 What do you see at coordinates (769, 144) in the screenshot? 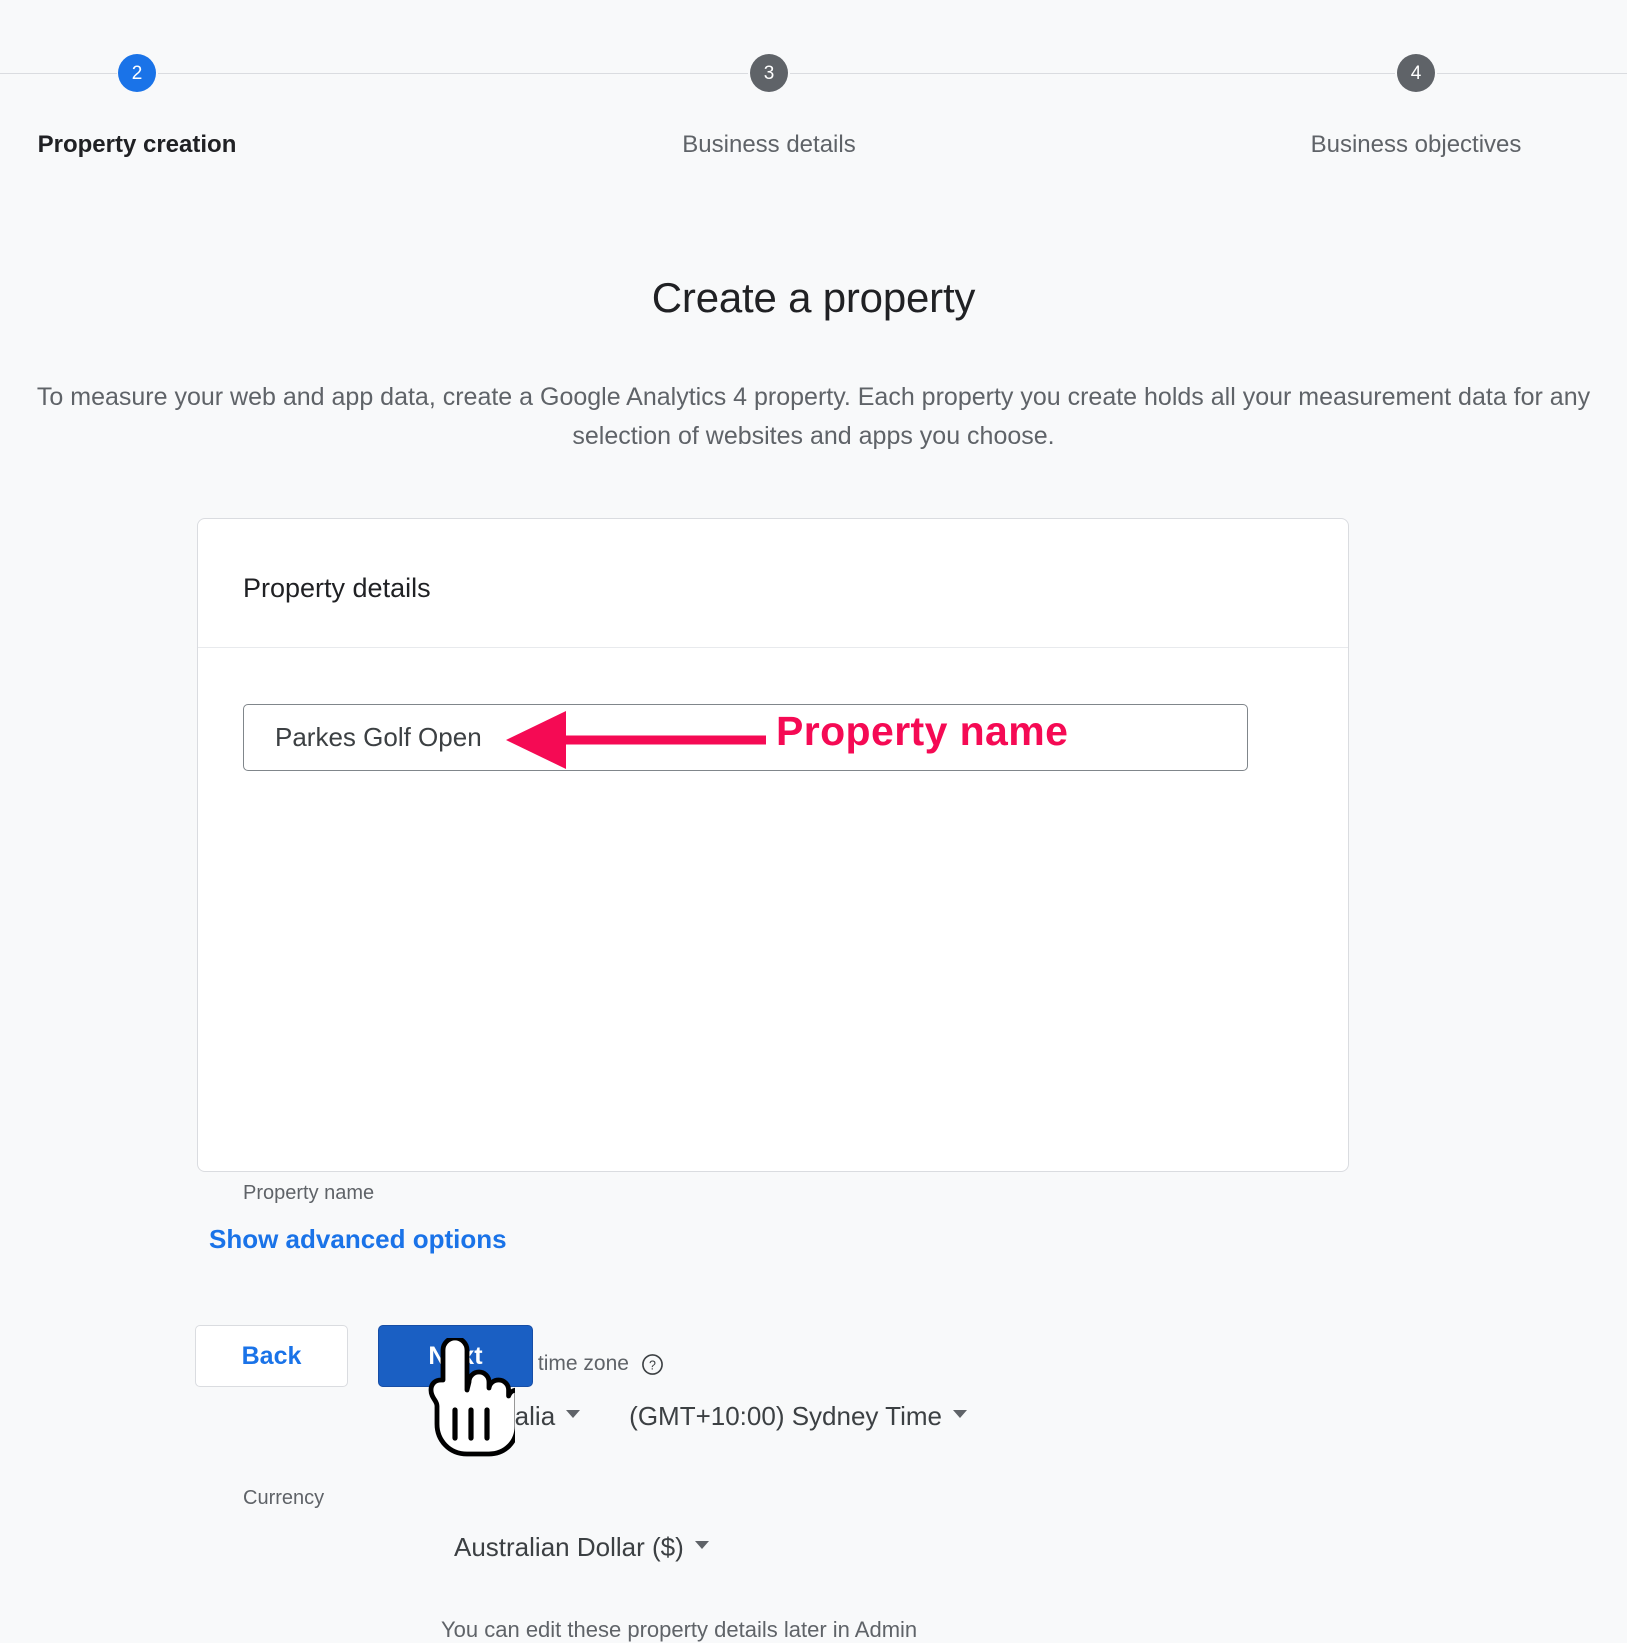
I see `stepper-label-business-details: Business details` at bounding box center [769, 144].